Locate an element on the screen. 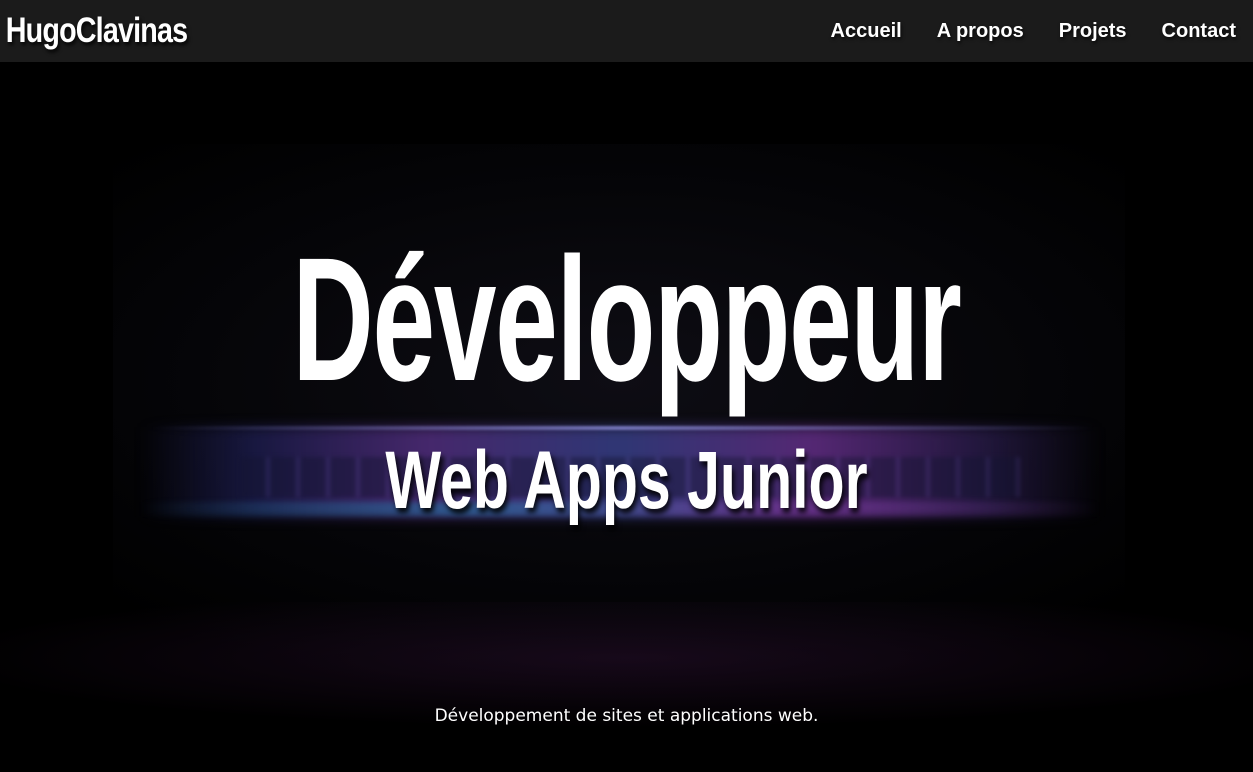 This screenshot has height=772, width=1253. nav-link-a-propos: A propos is located at coordinates (980, 31).